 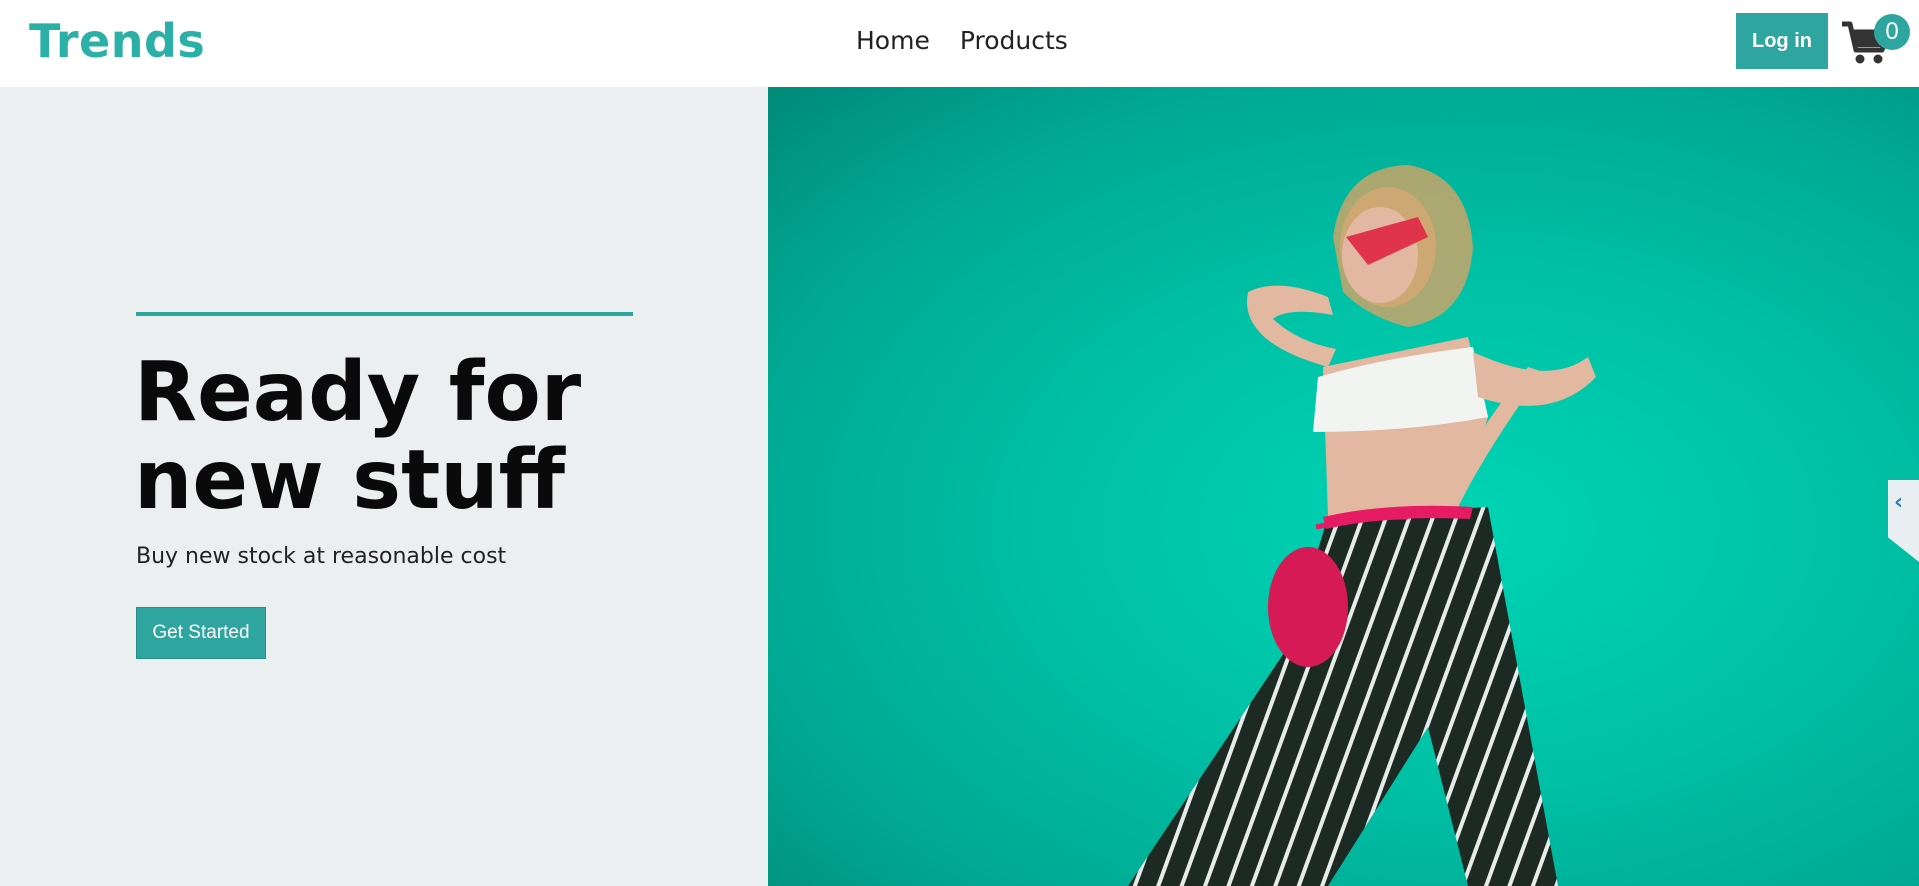 I want to click on brand-logo: Trends, so click(x=117, y=41).